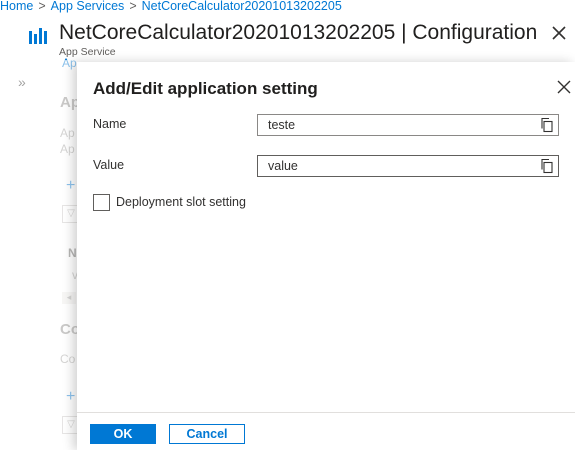  What do you see at coordinates (109, 165) in the screenshot?
I see `value-label: Value` at bounding box center [109, 165].